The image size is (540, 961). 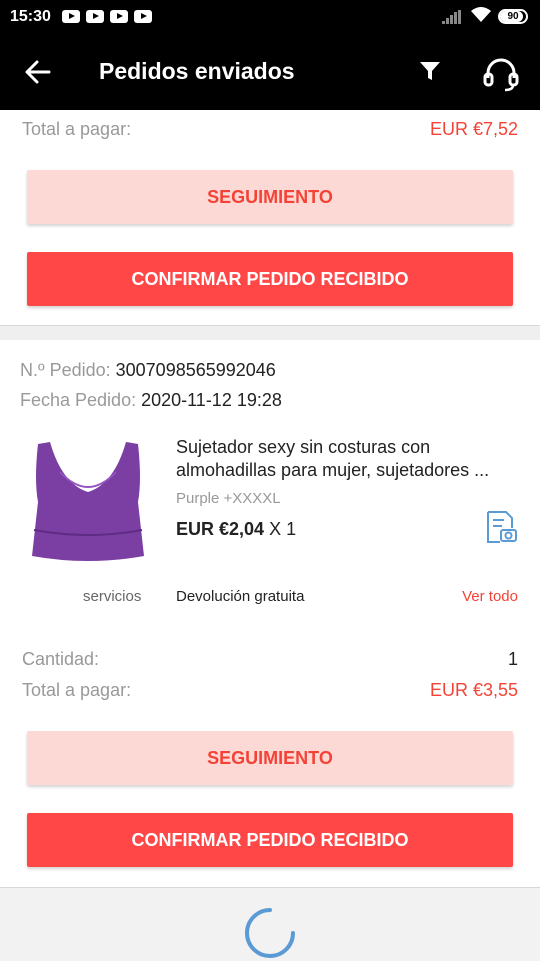 I want to click on order-date: Fecha Pedido: 2020-11-12 19:28, so click(x=151, y=400).